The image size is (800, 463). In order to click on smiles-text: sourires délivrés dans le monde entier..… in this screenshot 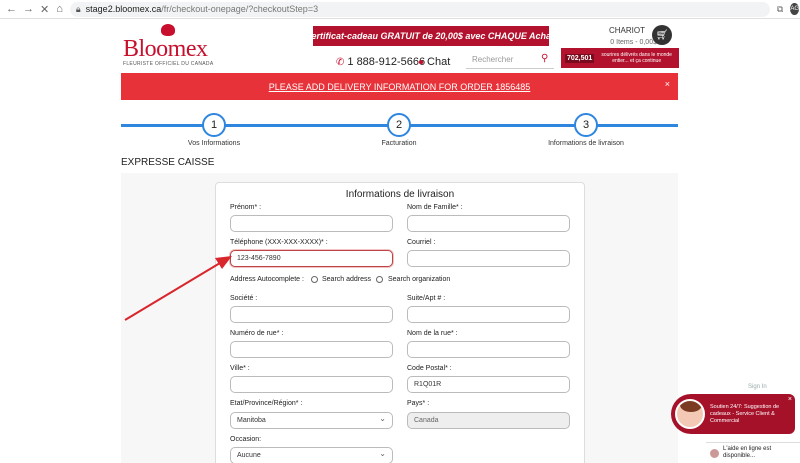, I will do `click(636, 58)`.